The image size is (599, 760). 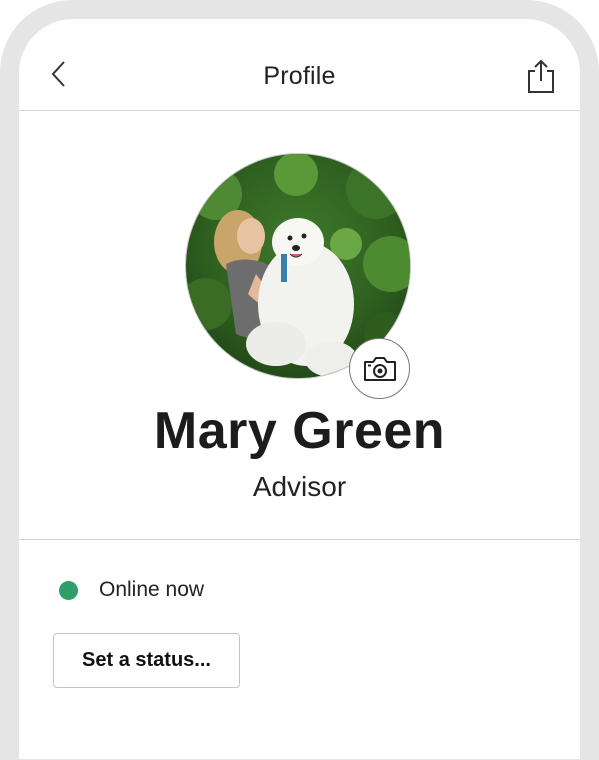 What do you see at coordinates (152, 589) in the screenshot?
I see `status-text: Online now` at bounding box center [152, 589].